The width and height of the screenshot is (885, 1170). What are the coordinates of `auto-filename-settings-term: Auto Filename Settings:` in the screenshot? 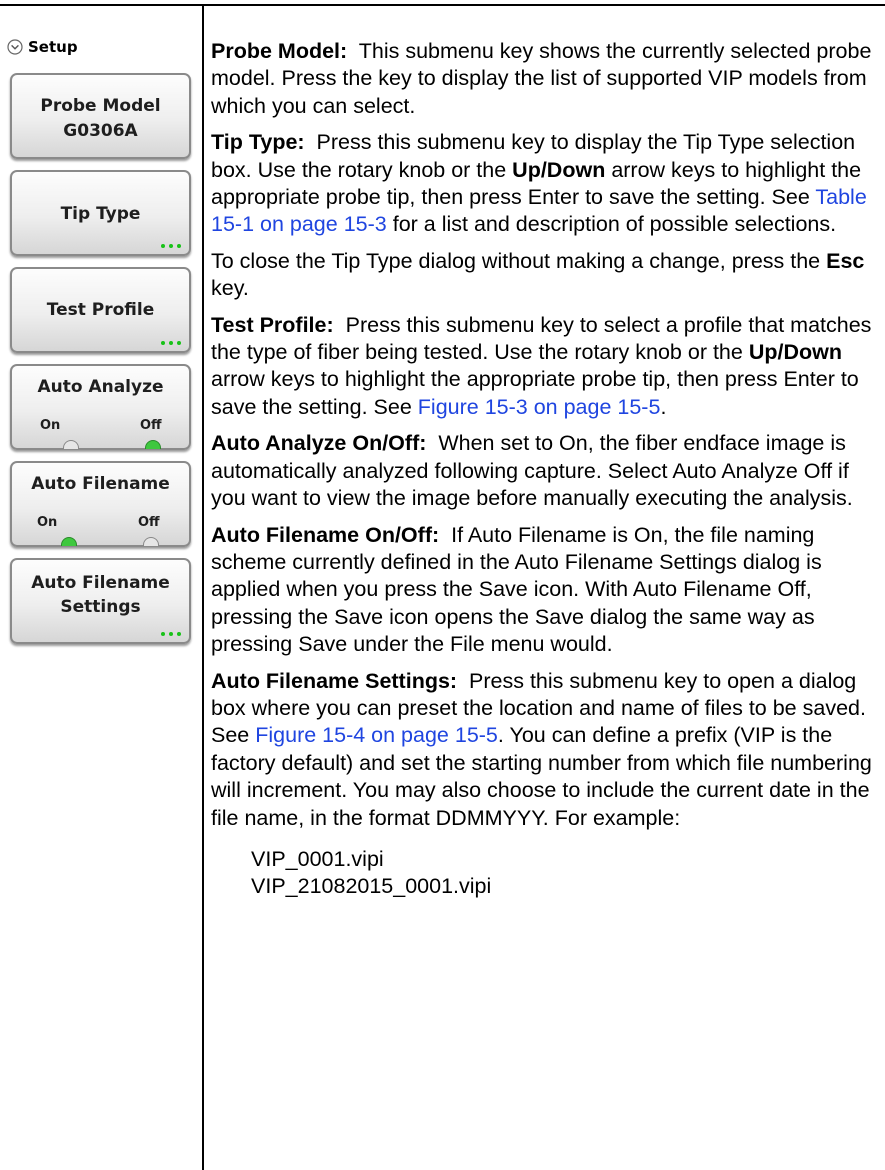 It's located at (334, 680).